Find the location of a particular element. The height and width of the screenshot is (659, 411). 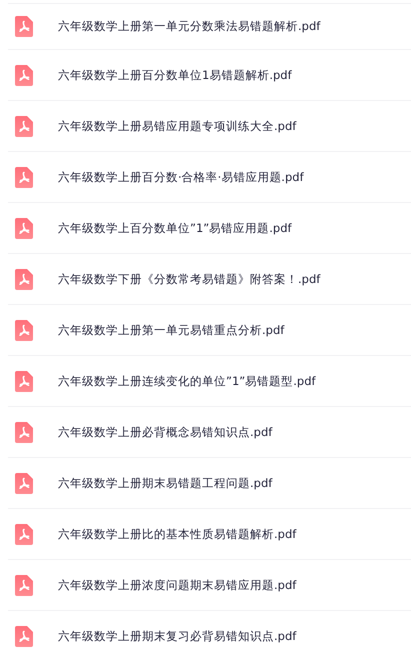

file-name: 六年级数学下册《分数常考易错题》附答案！.pdf is located at coordinates (189, 279).